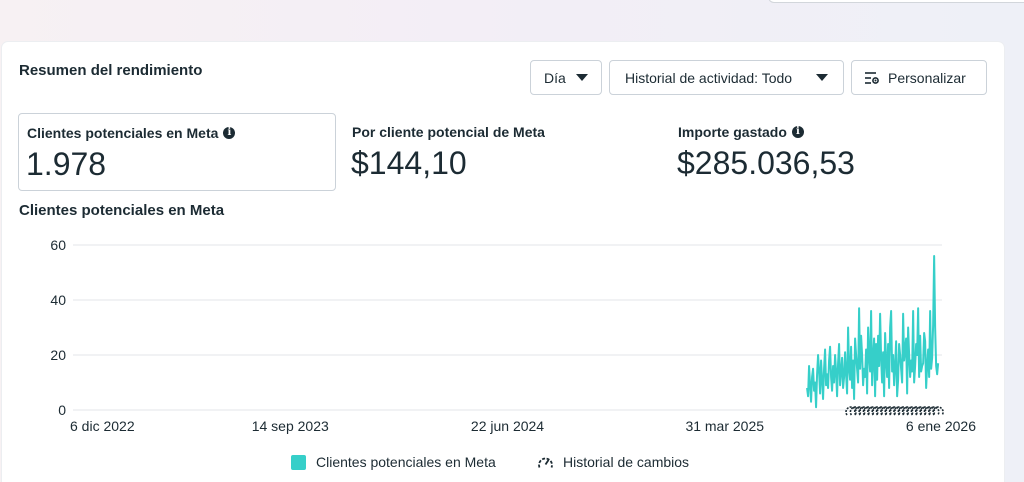 This screenshot has height=482, width=1024. Describe the element at coordinates (512, 6) in the screenshot. I see `top-bar` at that location.